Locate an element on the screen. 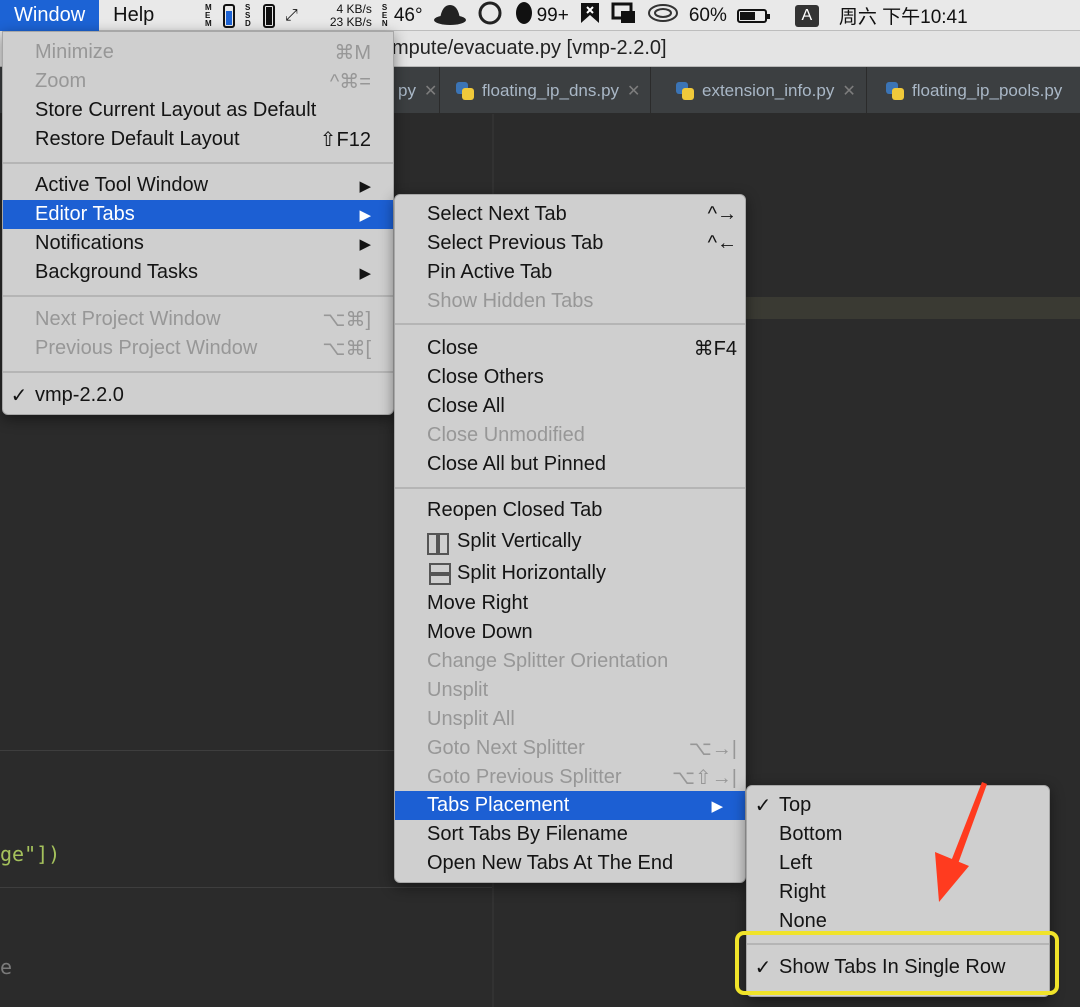  editor-tab-label: floating_ip_dns.py is located at coordinates (550, 91).